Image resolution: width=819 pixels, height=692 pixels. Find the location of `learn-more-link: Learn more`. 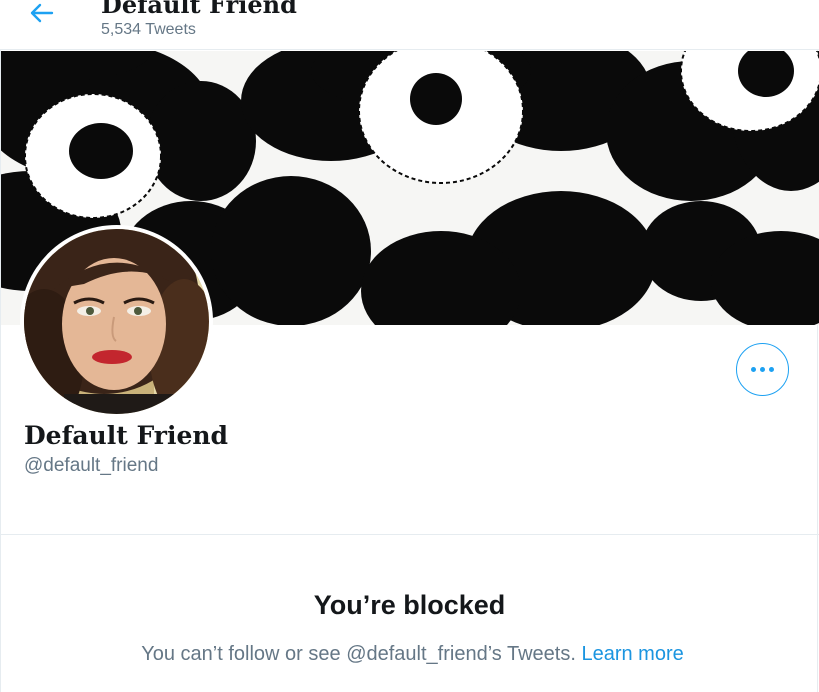

learn-more-link: Learn more is located at coordinates (632, 654).